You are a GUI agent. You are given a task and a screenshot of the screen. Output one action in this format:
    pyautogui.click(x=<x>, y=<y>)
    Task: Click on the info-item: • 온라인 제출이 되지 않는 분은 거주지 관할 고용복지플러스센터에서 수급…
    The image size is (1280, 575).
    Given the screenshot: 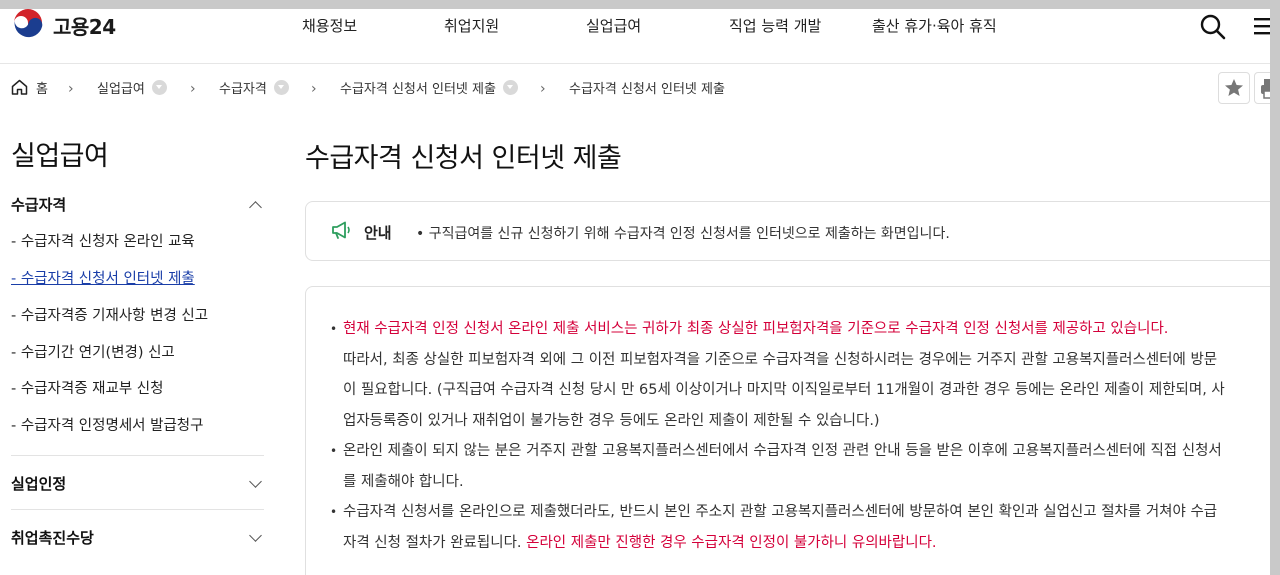 What is the action you would take?
    pyautogui.click(x=796, y=466)
    